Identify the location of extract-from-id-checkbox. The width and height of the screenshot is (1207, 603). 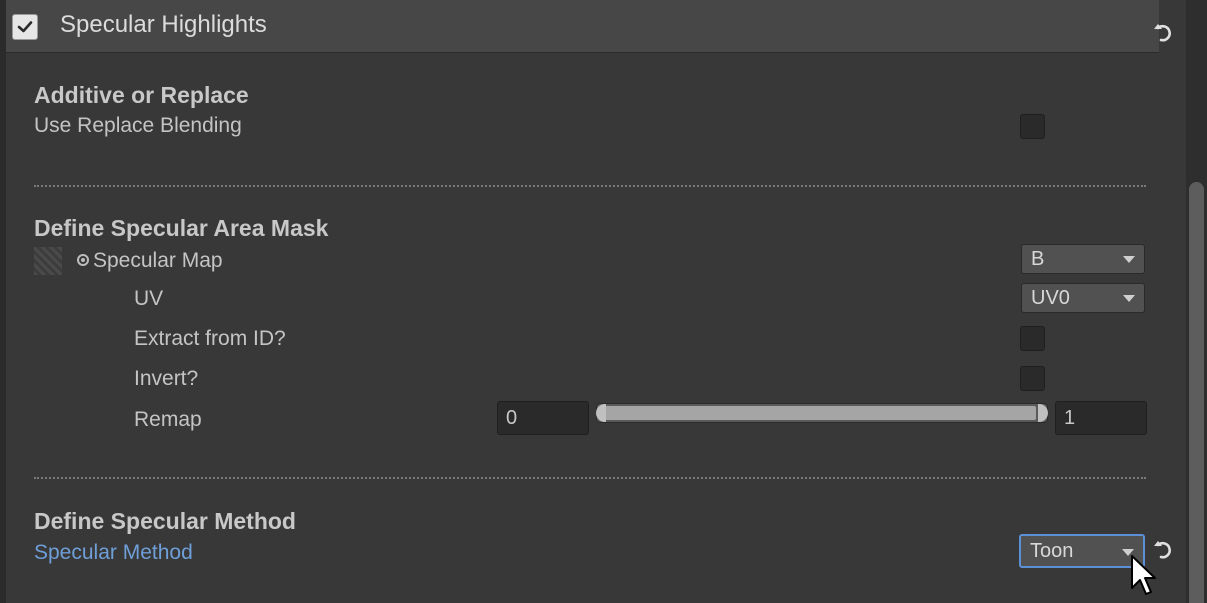
(1032, 338).